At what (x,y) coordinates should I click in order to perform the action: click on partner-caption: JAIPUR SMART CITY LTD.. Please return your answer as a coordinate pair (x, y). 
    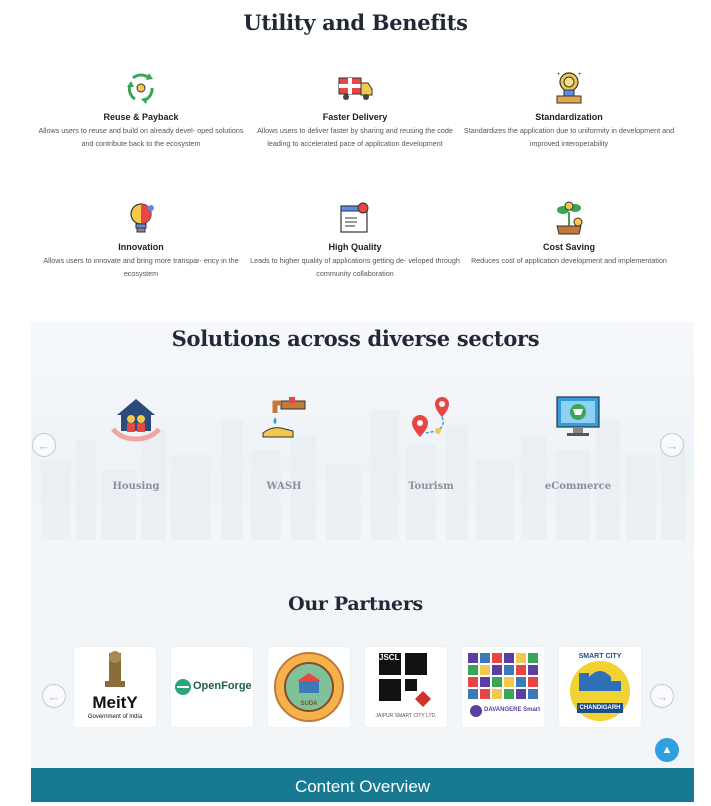
    Looking at the image, I should click on (406, 716).